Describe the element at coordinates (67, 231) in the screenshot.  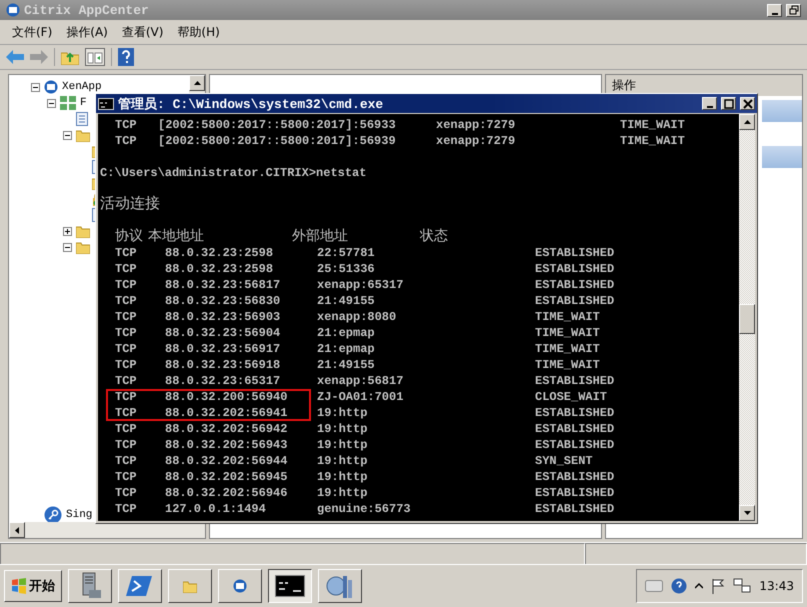
I see `expand-toggle` at that location.